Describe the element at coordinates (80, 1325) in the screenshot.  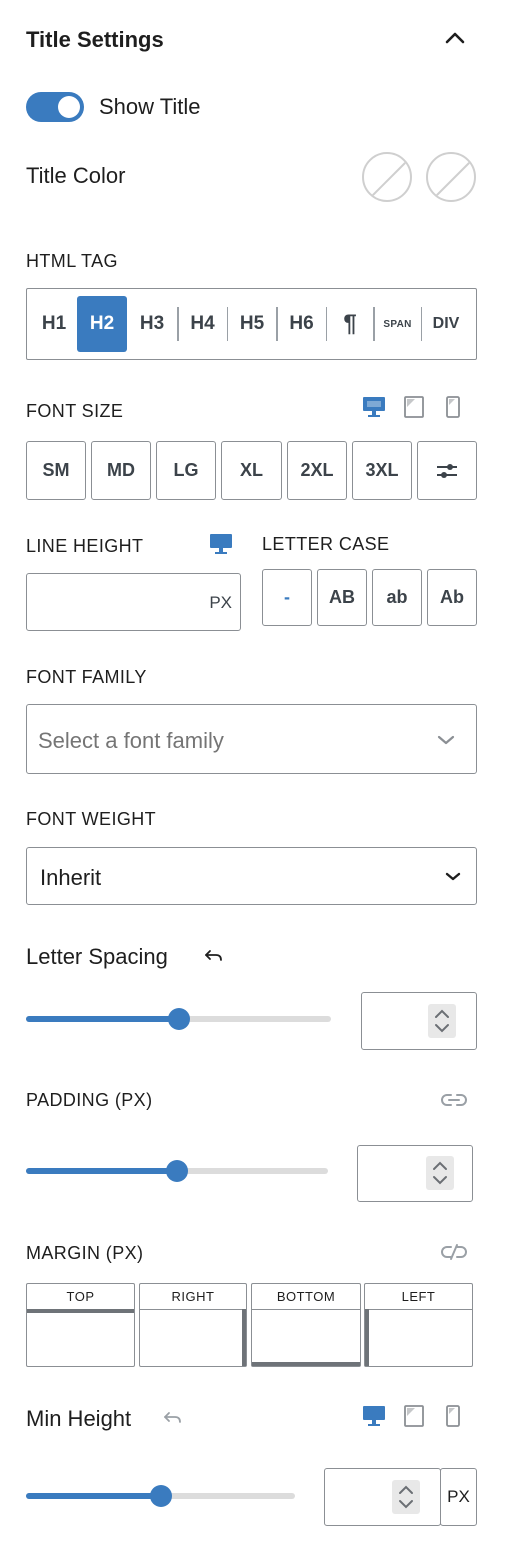
I see `margin-top-input: TOP` at that location.